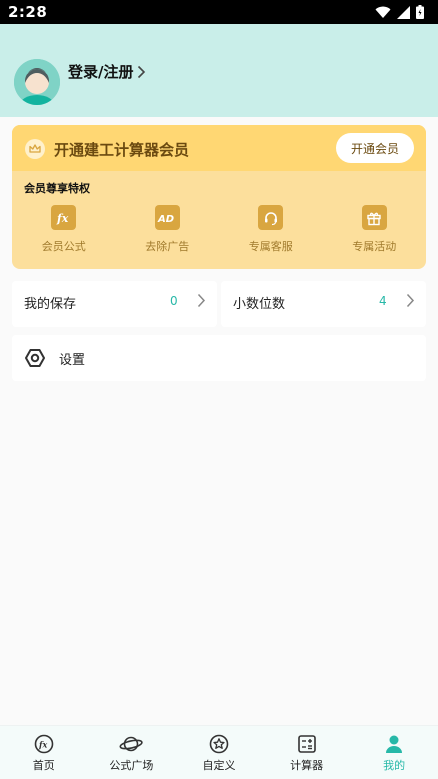  What do you see at coordinates (64, 232) in the screenshot?
I see `perk-item-formula: fx 会员公式` at bounding box center [64, 232].